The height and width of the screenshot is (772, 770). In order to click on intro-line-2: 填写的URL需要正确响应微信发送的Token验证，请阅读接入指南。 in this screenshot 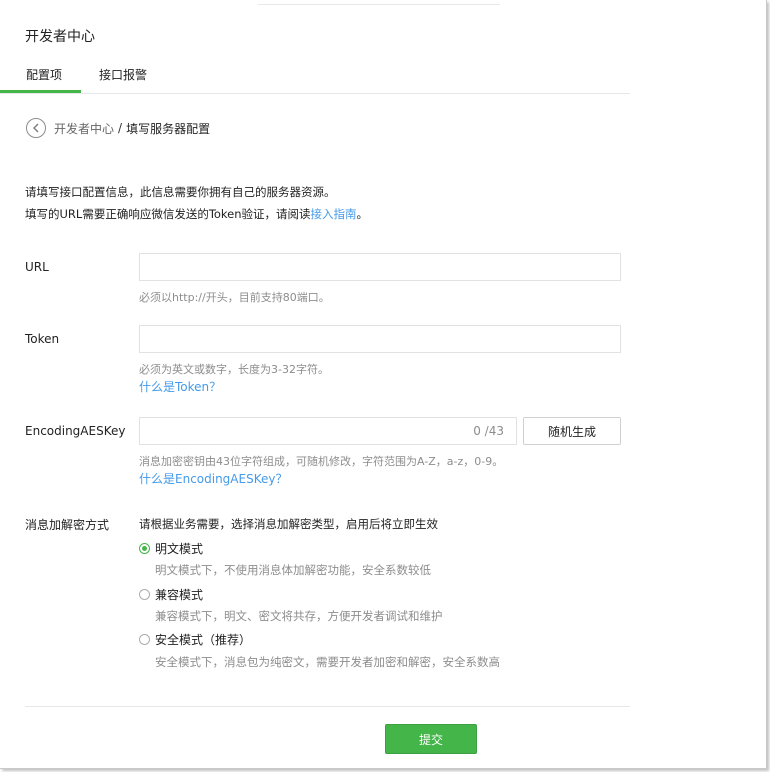, I will do `click(196, 214)`.